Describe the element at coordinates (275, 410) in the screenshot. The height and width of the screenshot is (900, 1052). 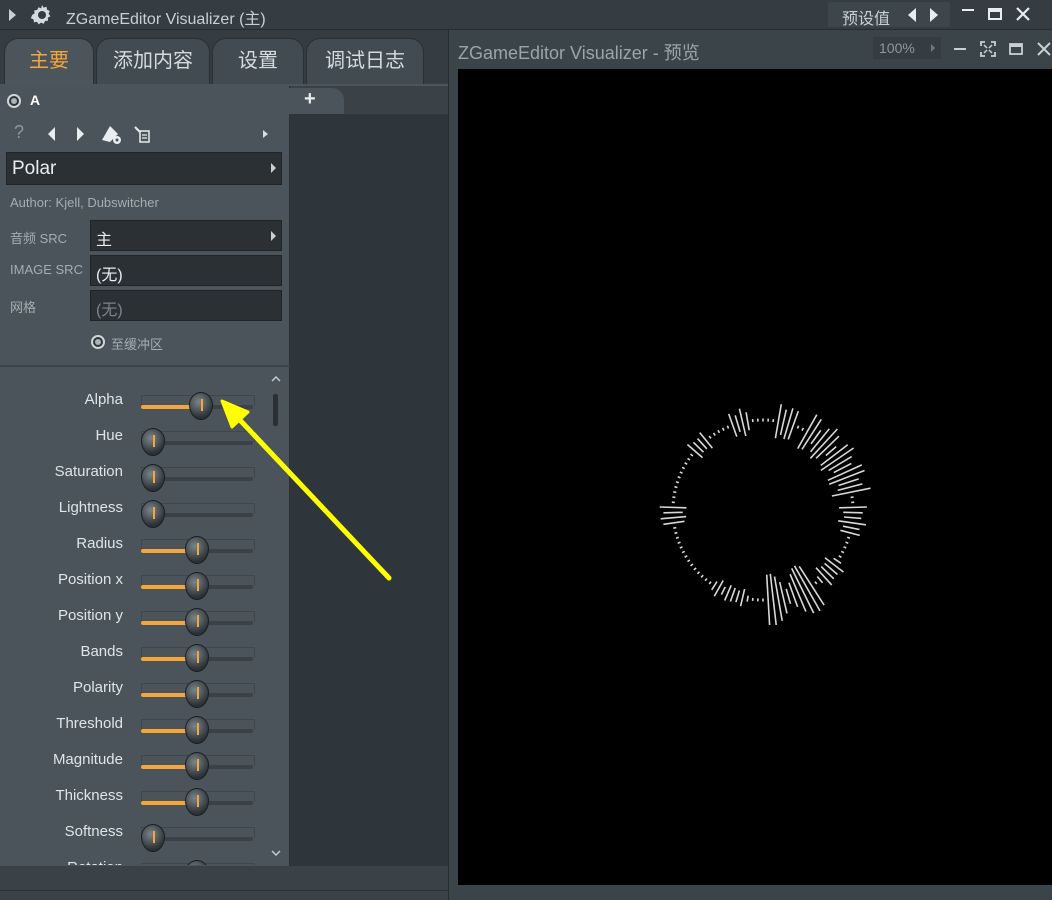
I see `scroll-thumb` at that location.